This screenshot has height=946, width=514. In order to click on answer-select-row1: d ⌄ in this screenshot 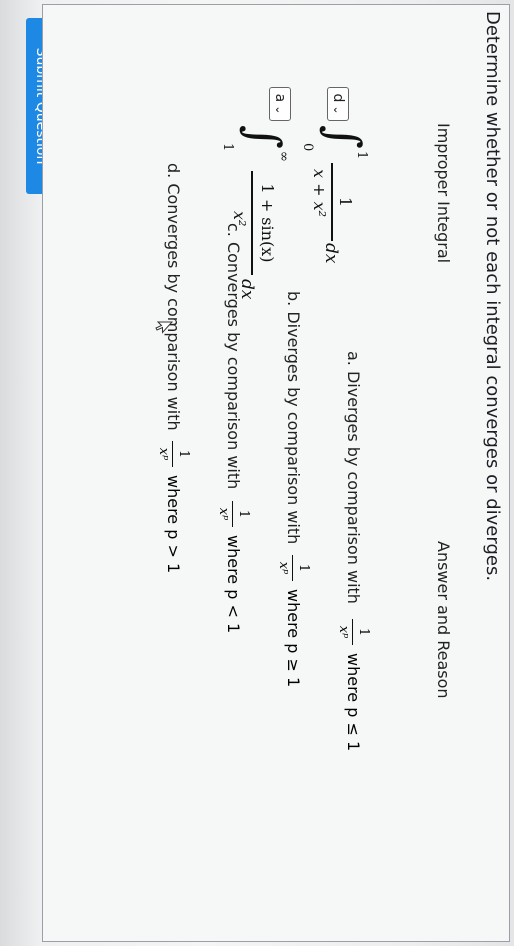, I will do `click(338, 104)`.